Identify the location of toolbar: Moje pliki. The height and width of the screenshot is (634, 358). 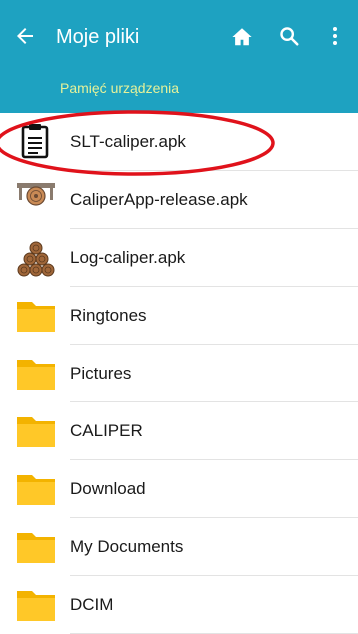
(179, 40).